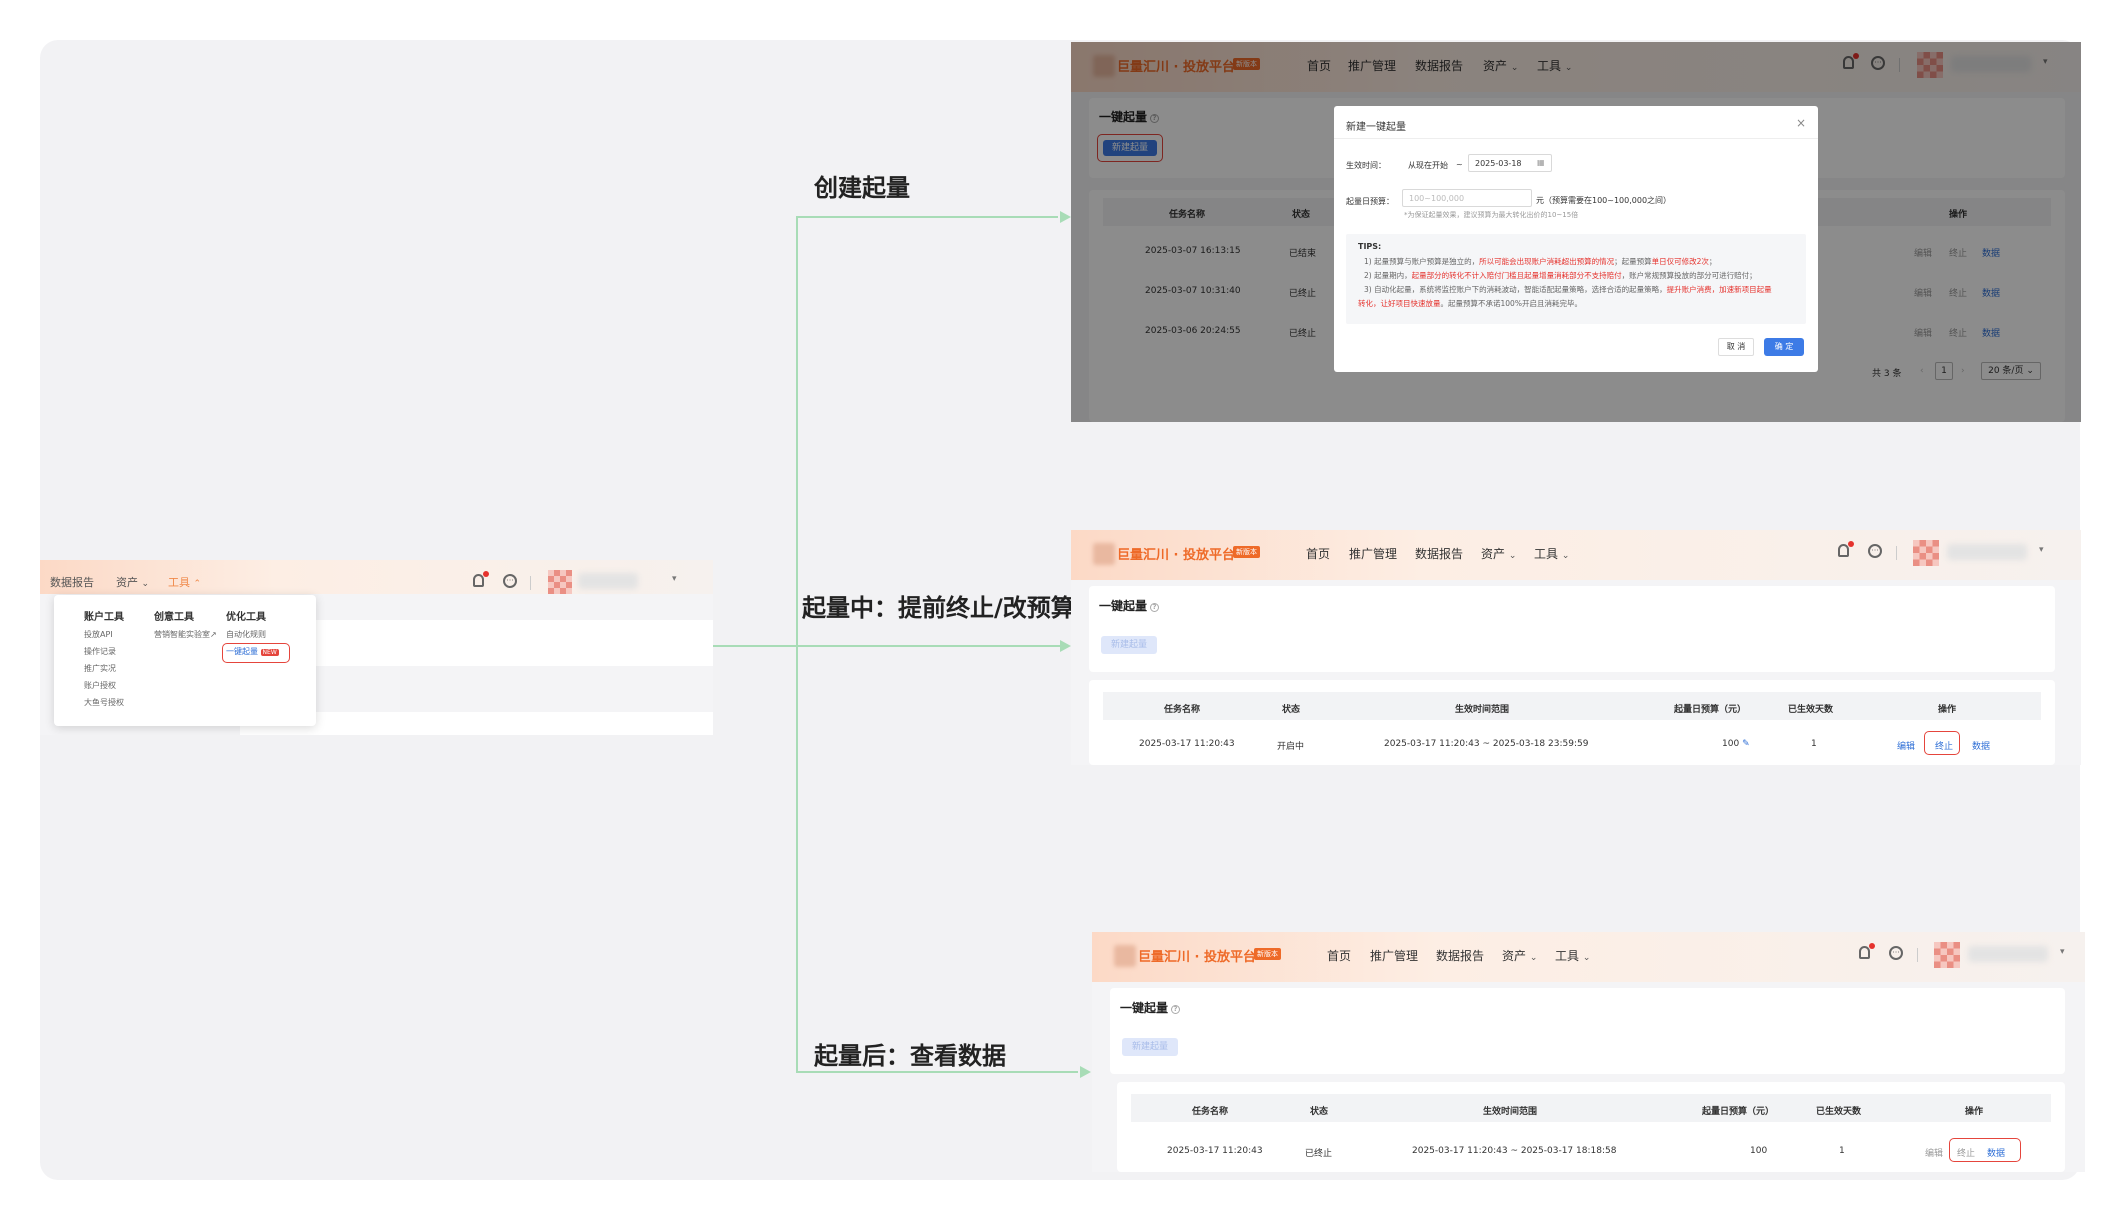 Image resolution: width=2125 pixels, height=1217 pixels. I want to click on col-title: 优化工具, so click(246, 617).